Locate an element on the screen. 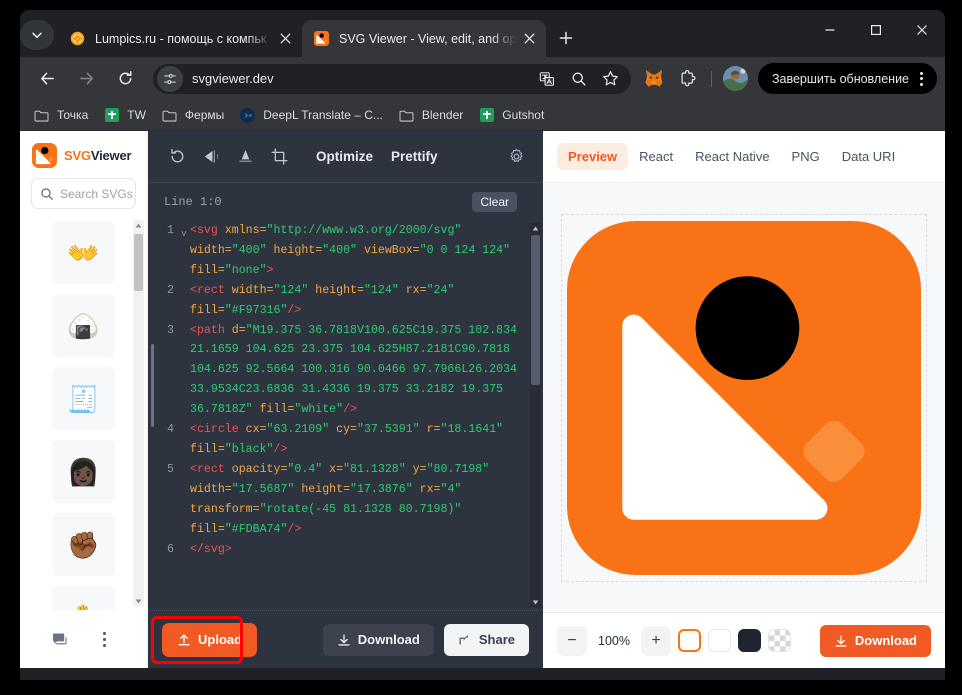 The height and width of the screenshot is (695, 962). prettify-button: Prettify is located at coordinates (414, 156).